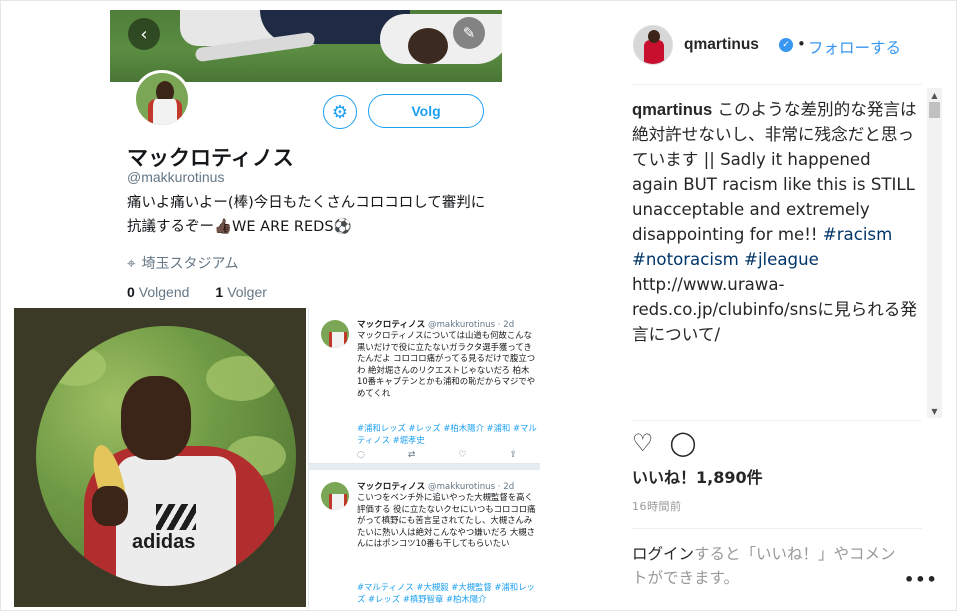 The height and width of the screenshot is (611, 957). I want to click on like-count: いいね！1,890件, so click(697, 476).